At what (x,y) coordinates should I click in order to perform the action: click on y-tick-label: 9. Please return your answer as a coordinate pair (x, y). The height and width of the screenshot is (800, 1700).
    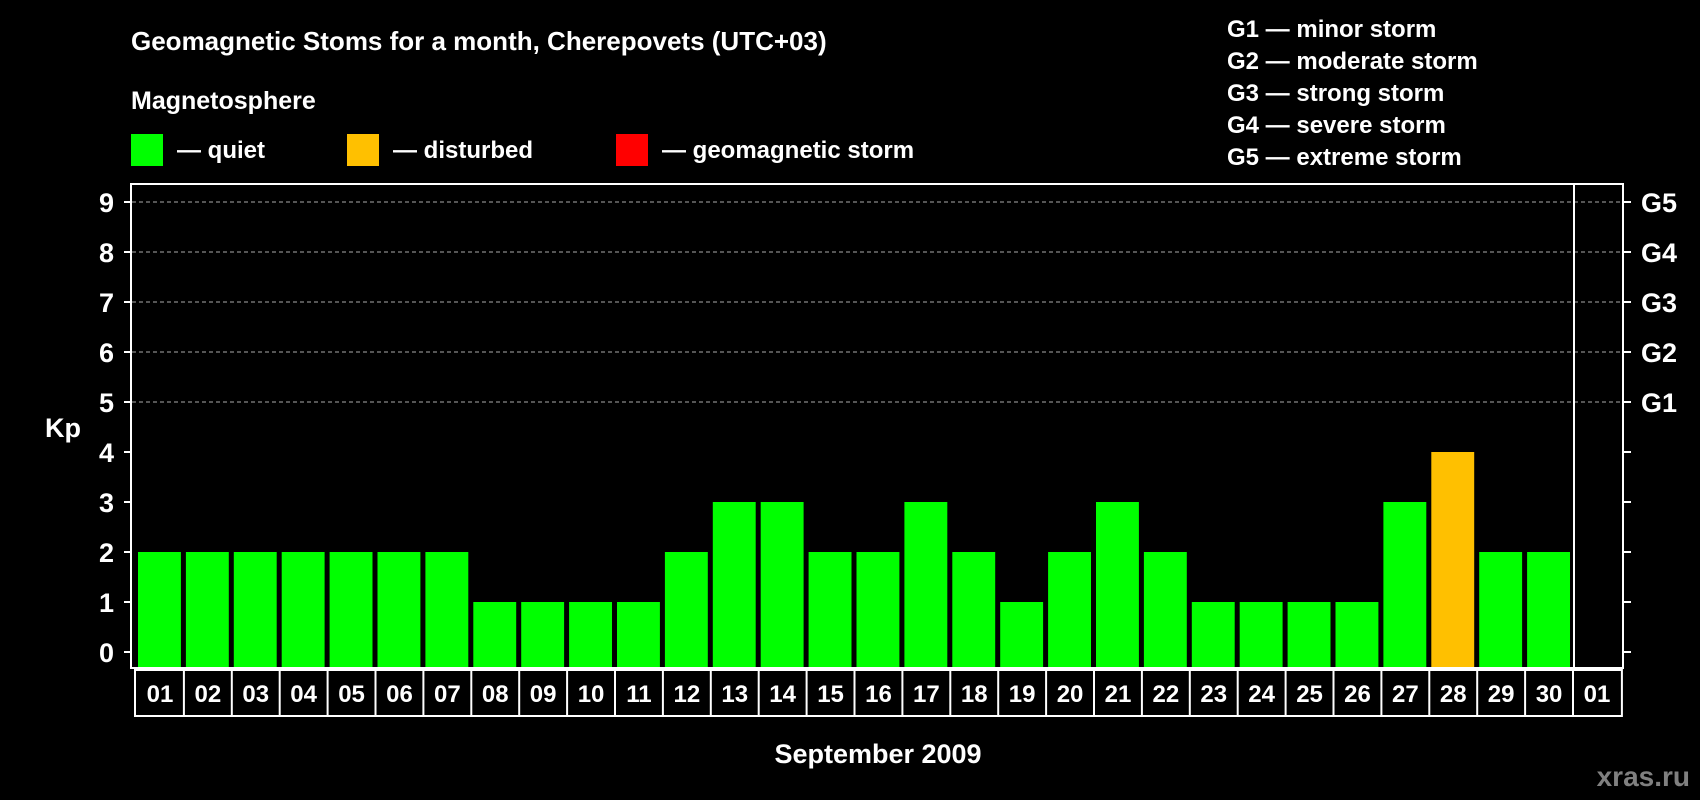
    Looking at the image, I should click on (106, 203).